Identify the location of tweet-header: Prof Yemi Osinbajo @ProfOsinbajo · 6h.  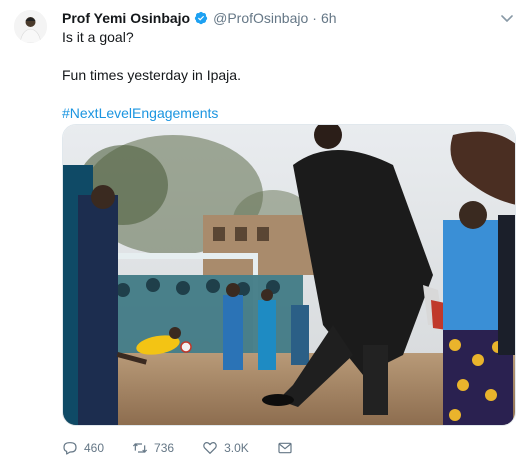
(288, 18).